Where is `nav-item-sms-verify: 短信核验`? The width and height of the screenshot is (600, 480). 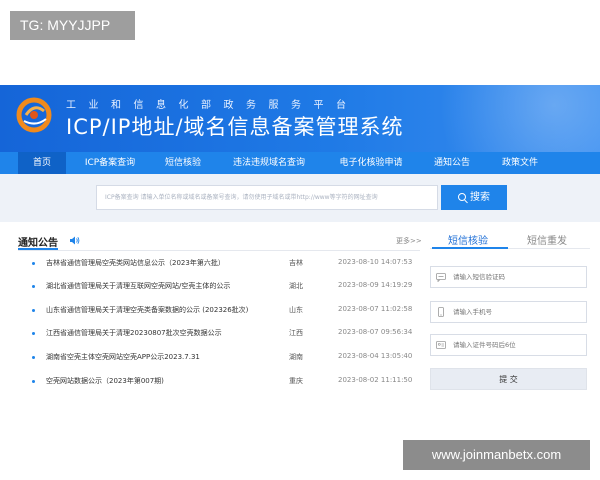
nav-item-sms-verify: 短信核验 is located at coordinates (183, 163).